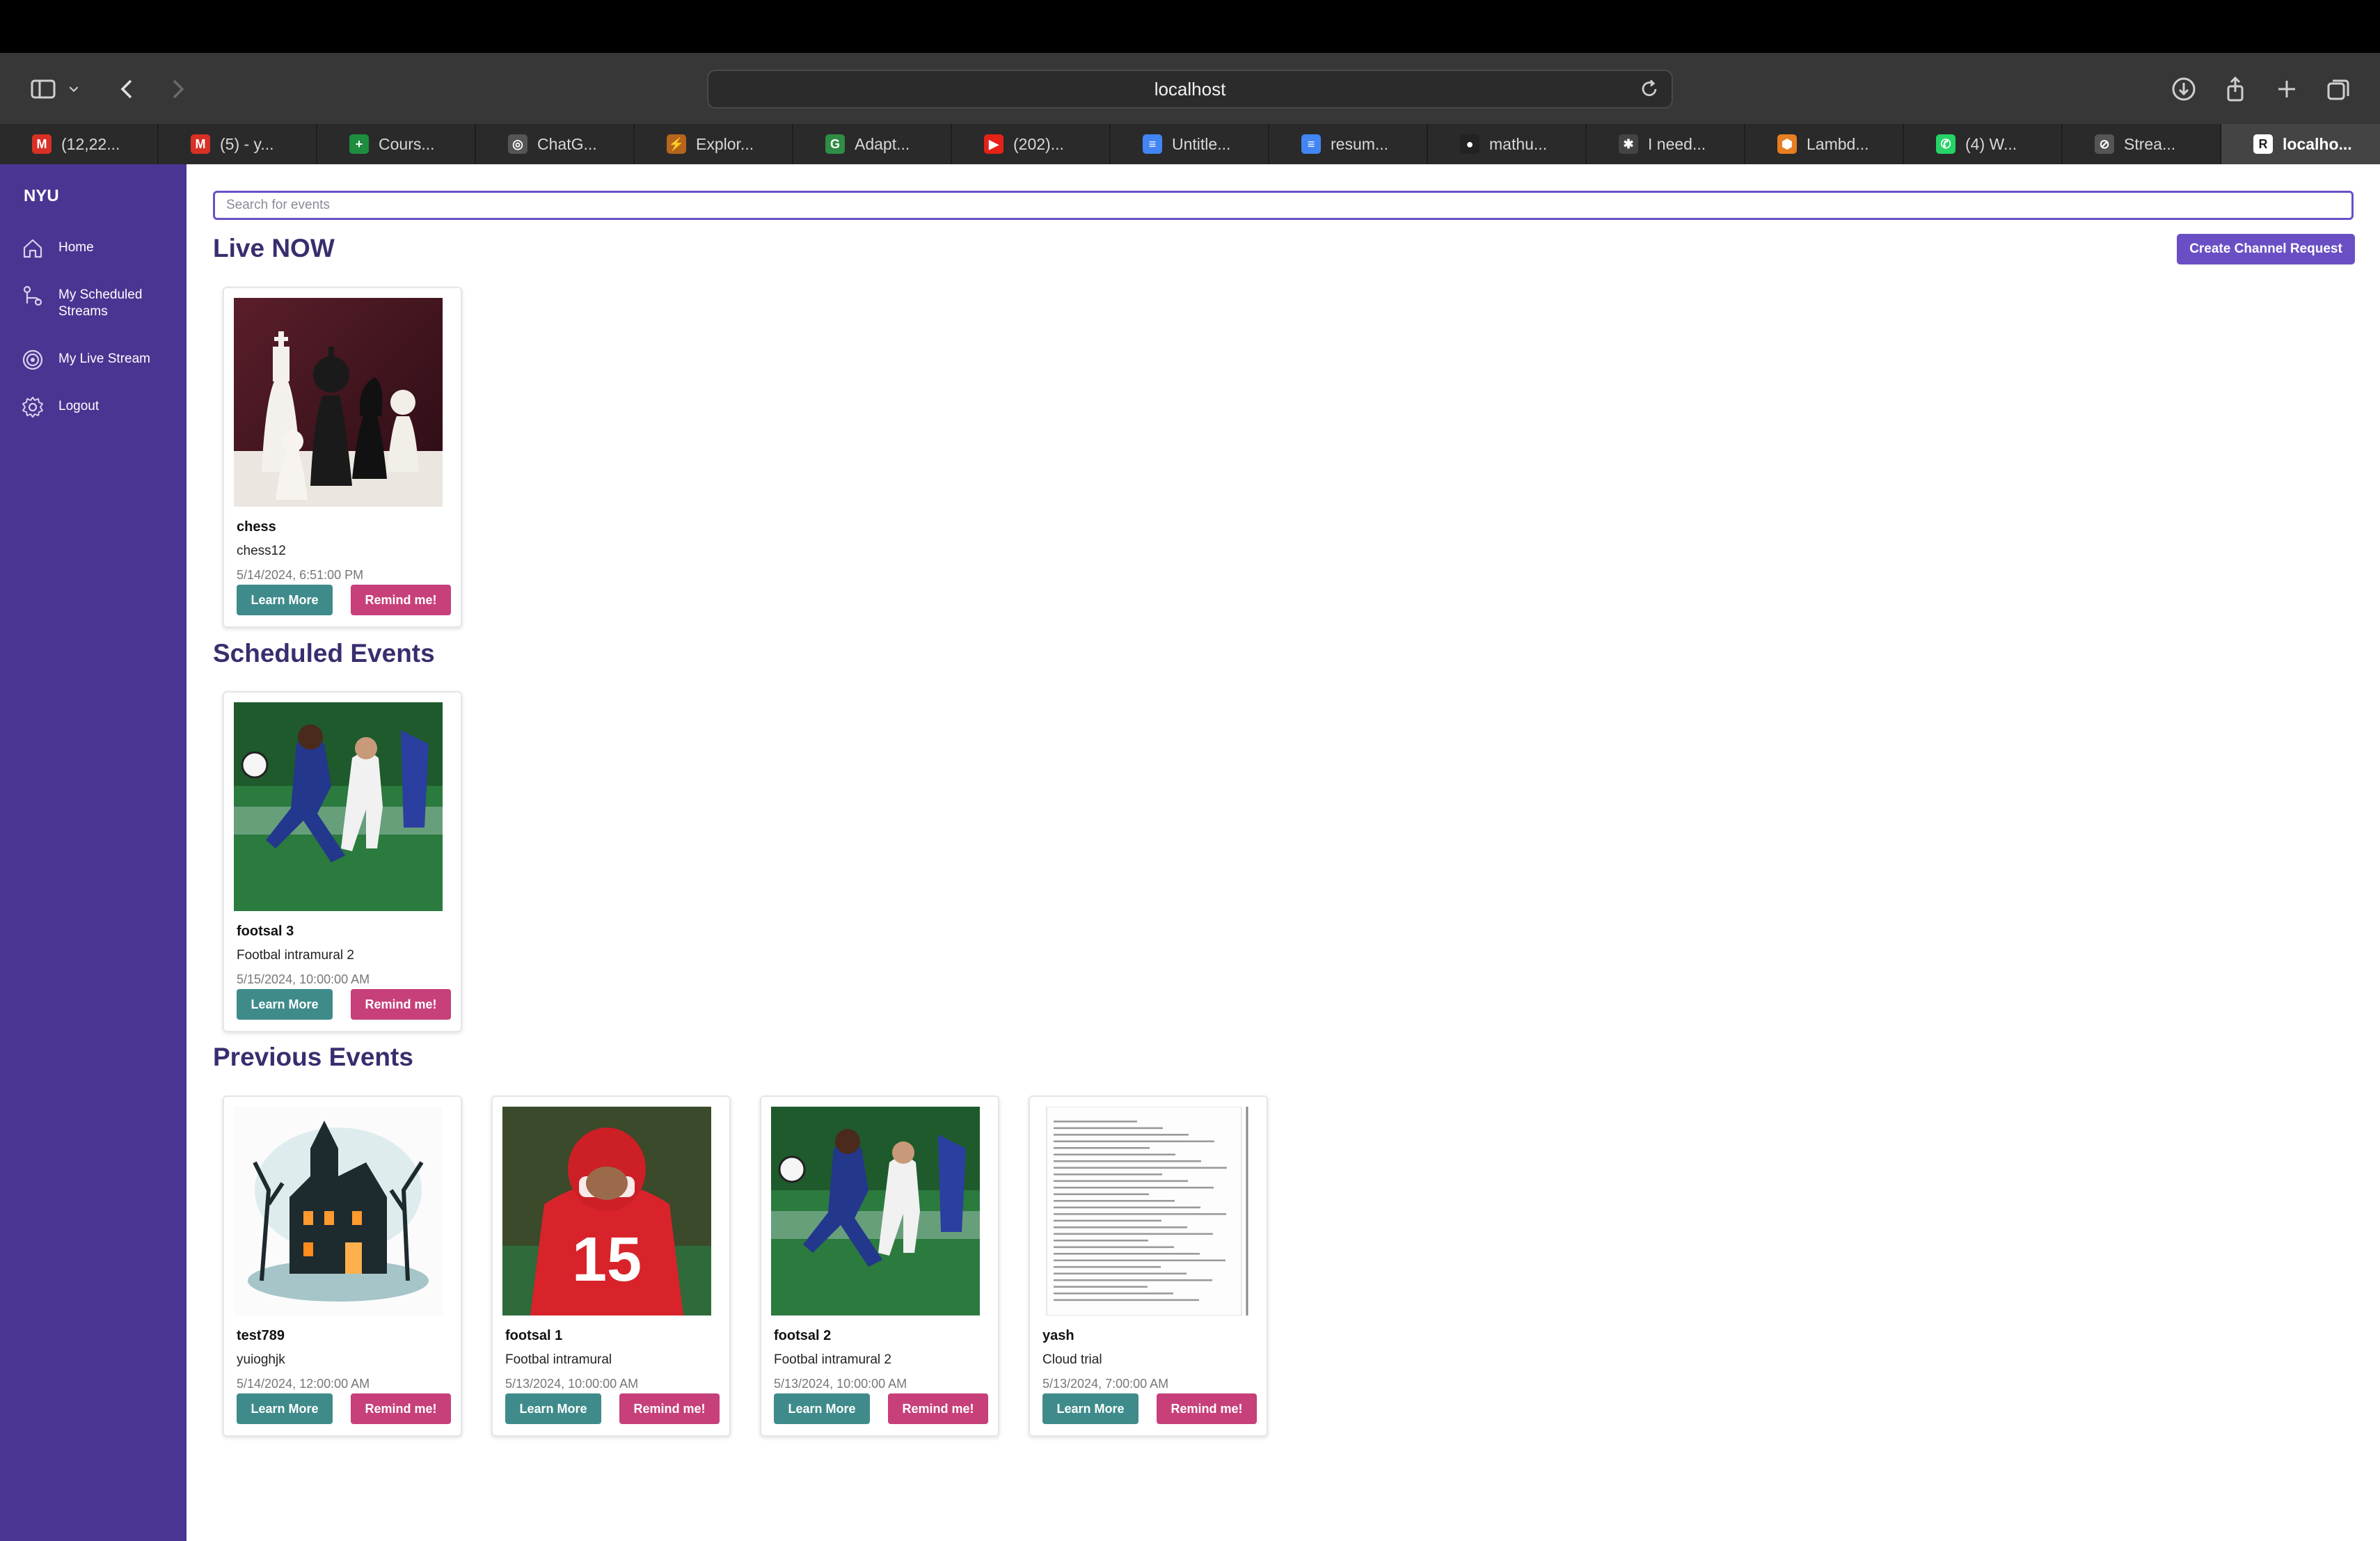  I want to click on event-date: 5/14/2024, 6:51:00 PM, so click(300, 575).